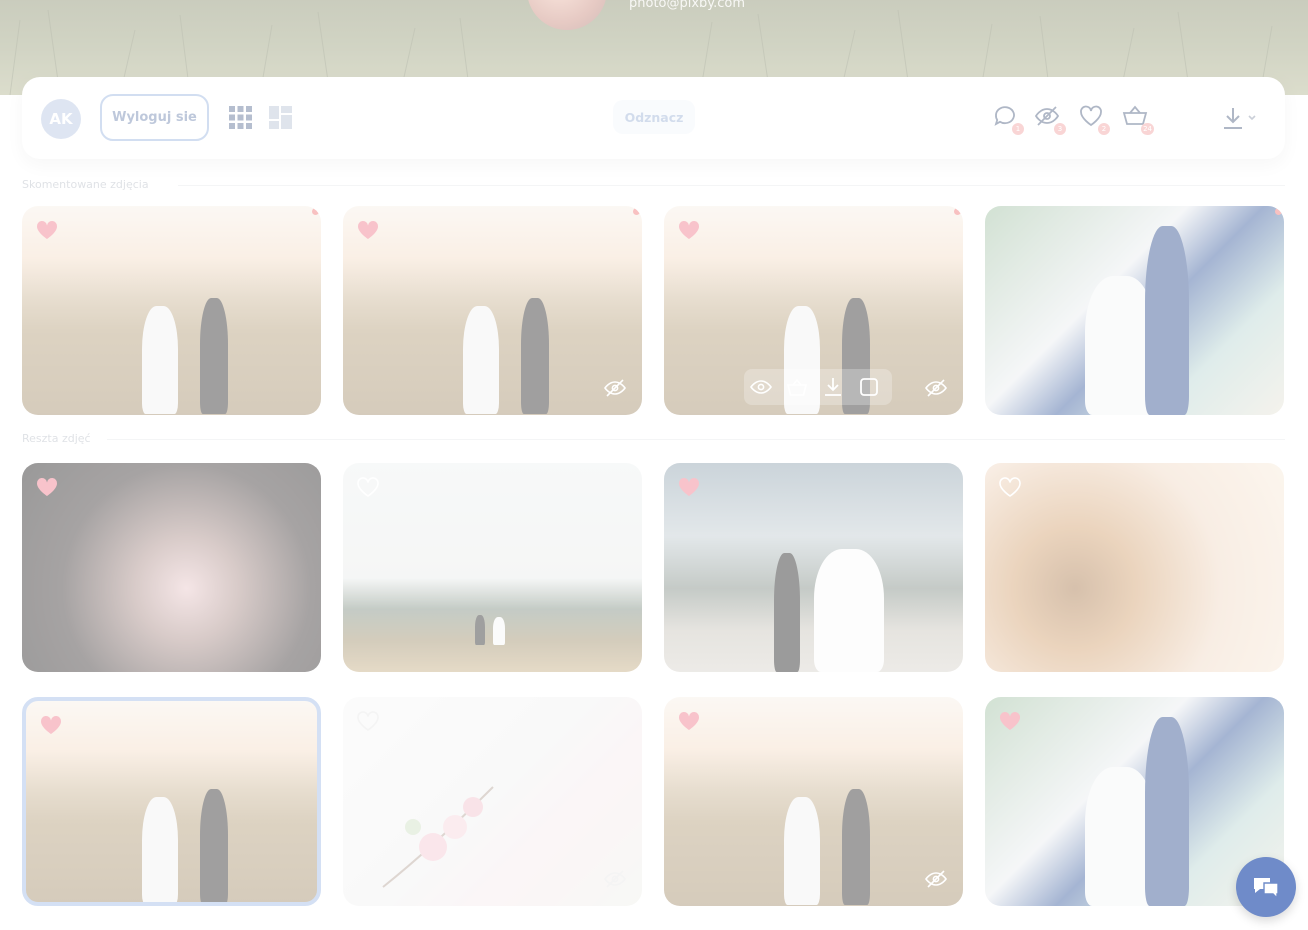  Describe the element at coordinates (1060, 129) in the screenshot. I see `hidden-badge: 3` at that location.